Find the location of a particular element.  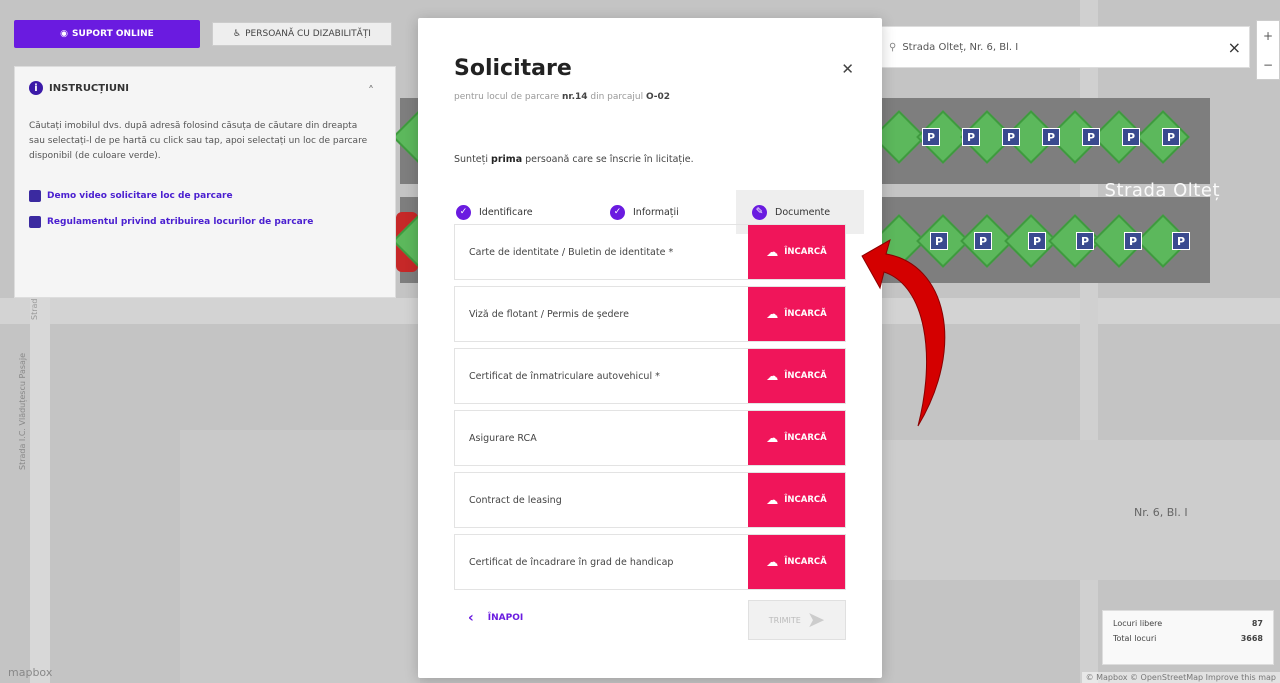

total-spots-value: 3668 is located at coordinates (1251, 638).